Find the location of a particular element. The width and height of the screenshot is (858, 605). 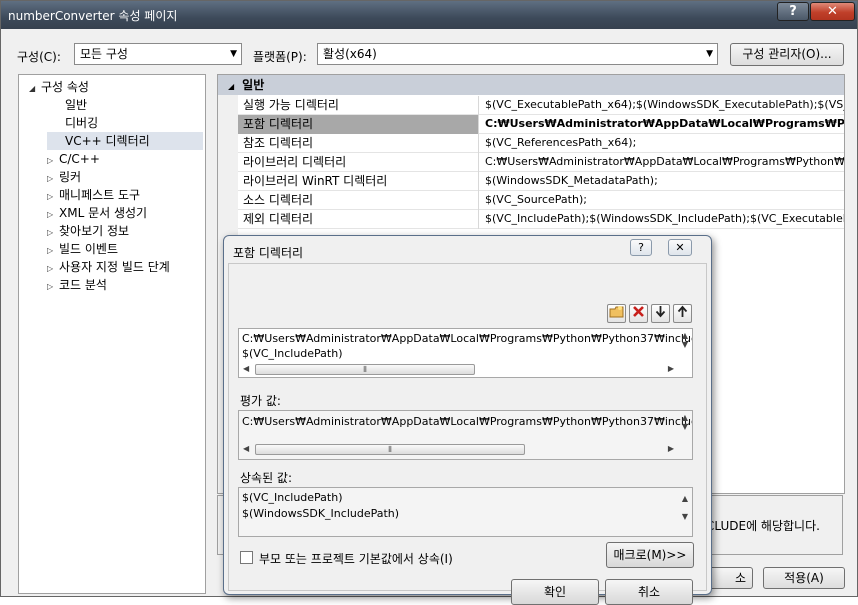

dialog-close-button: ✕ is located at coordinates (680, 247).